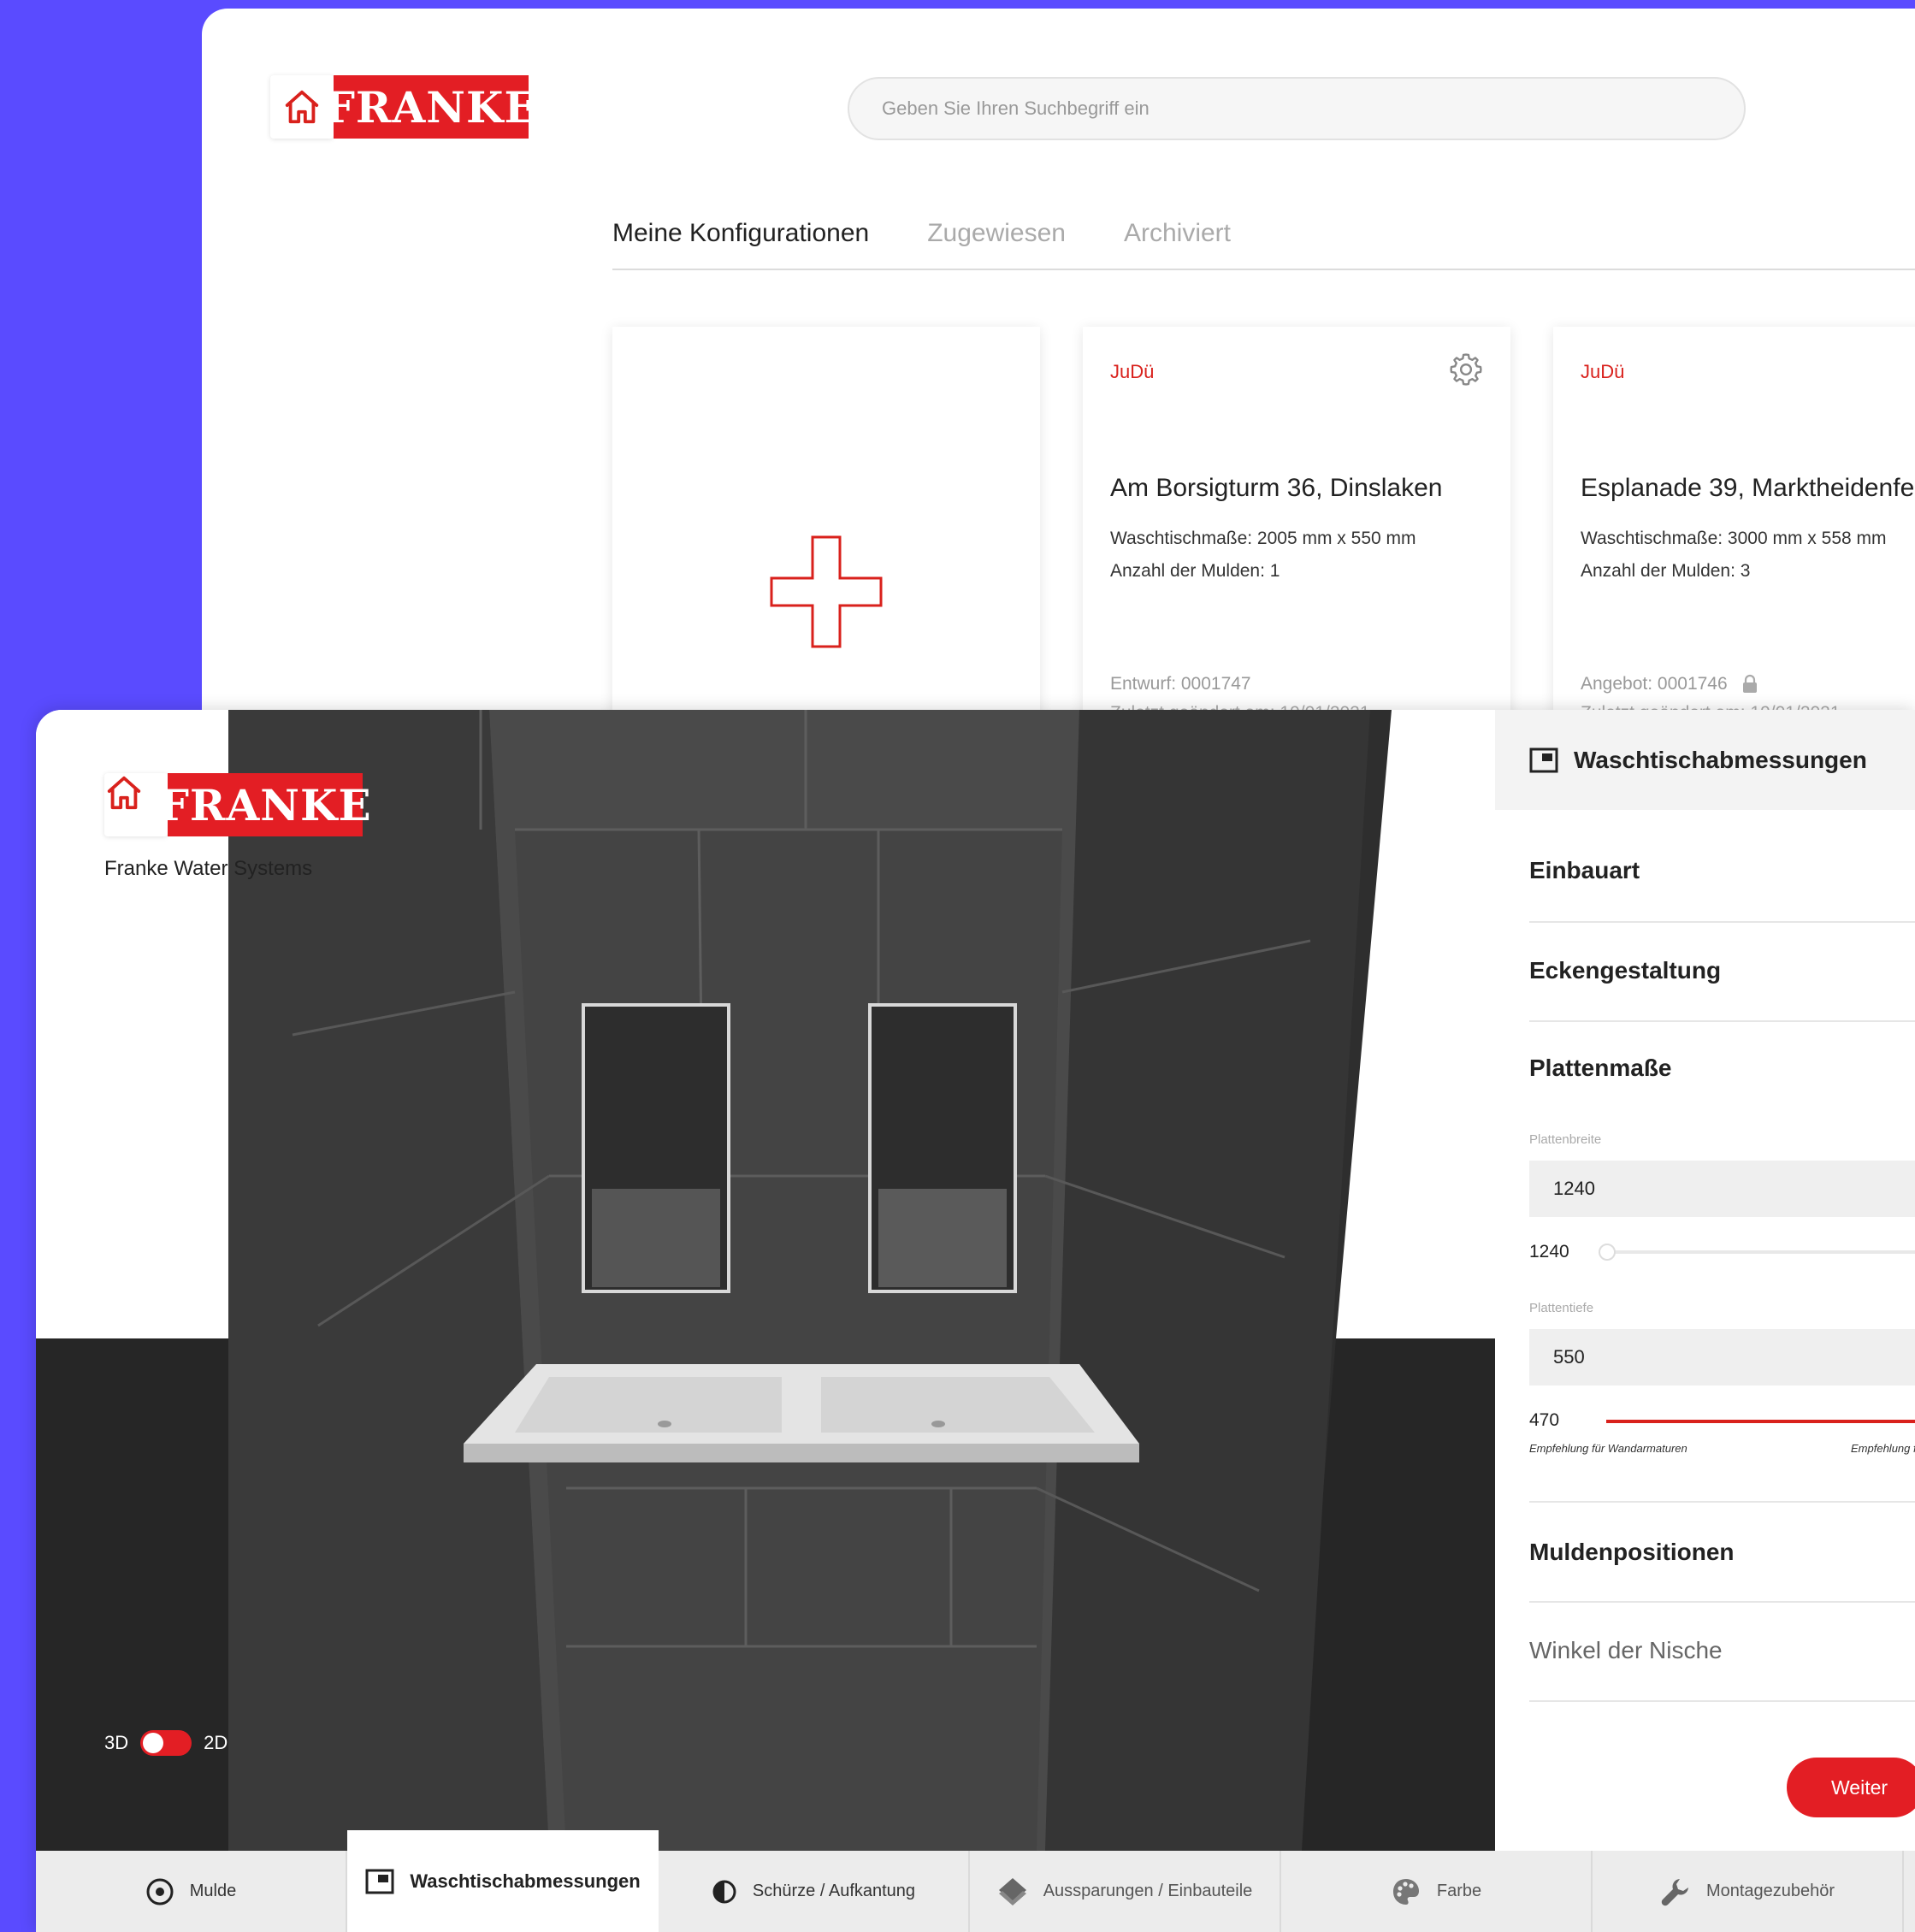  Describe the element at coordinates (1722, 873) in the screenshot. I see `section-einbauart: Einbauart` at that location.